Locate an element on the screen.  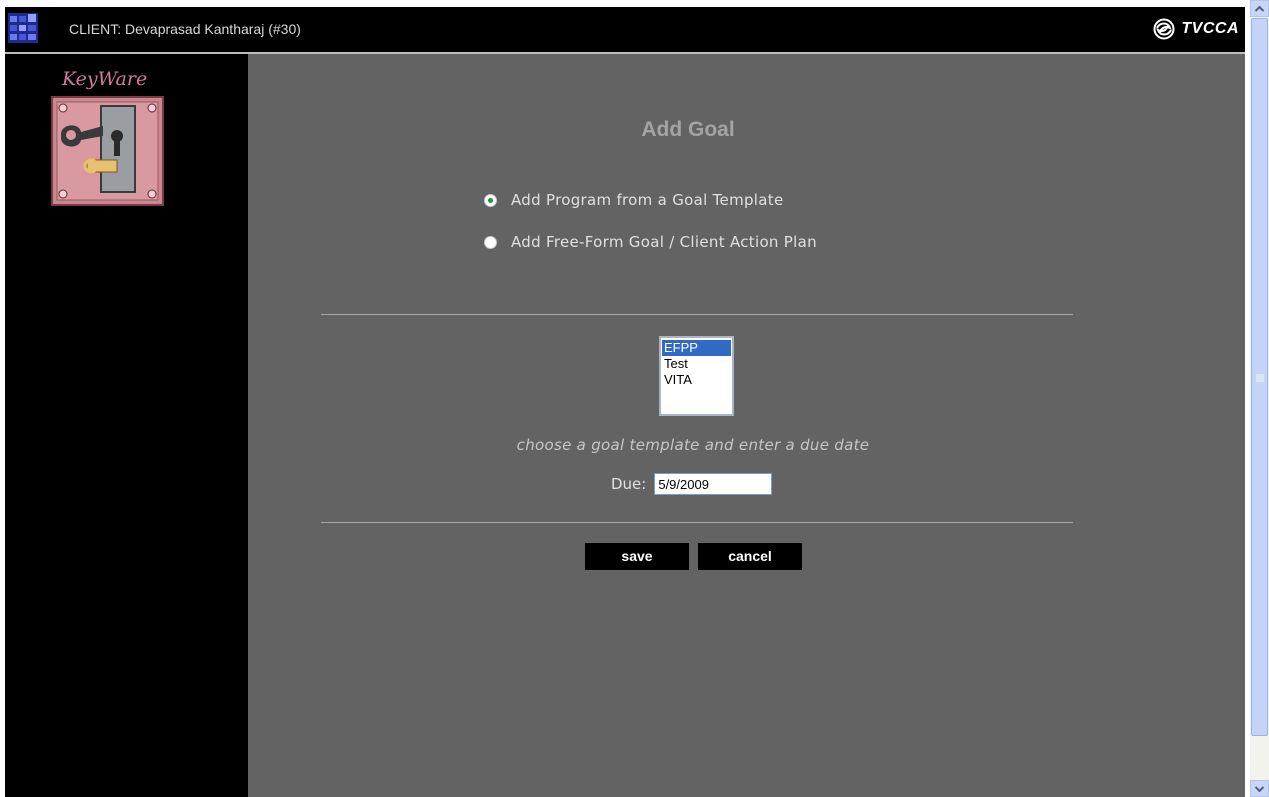
list-item: Test is located at coordinates (696, 364).